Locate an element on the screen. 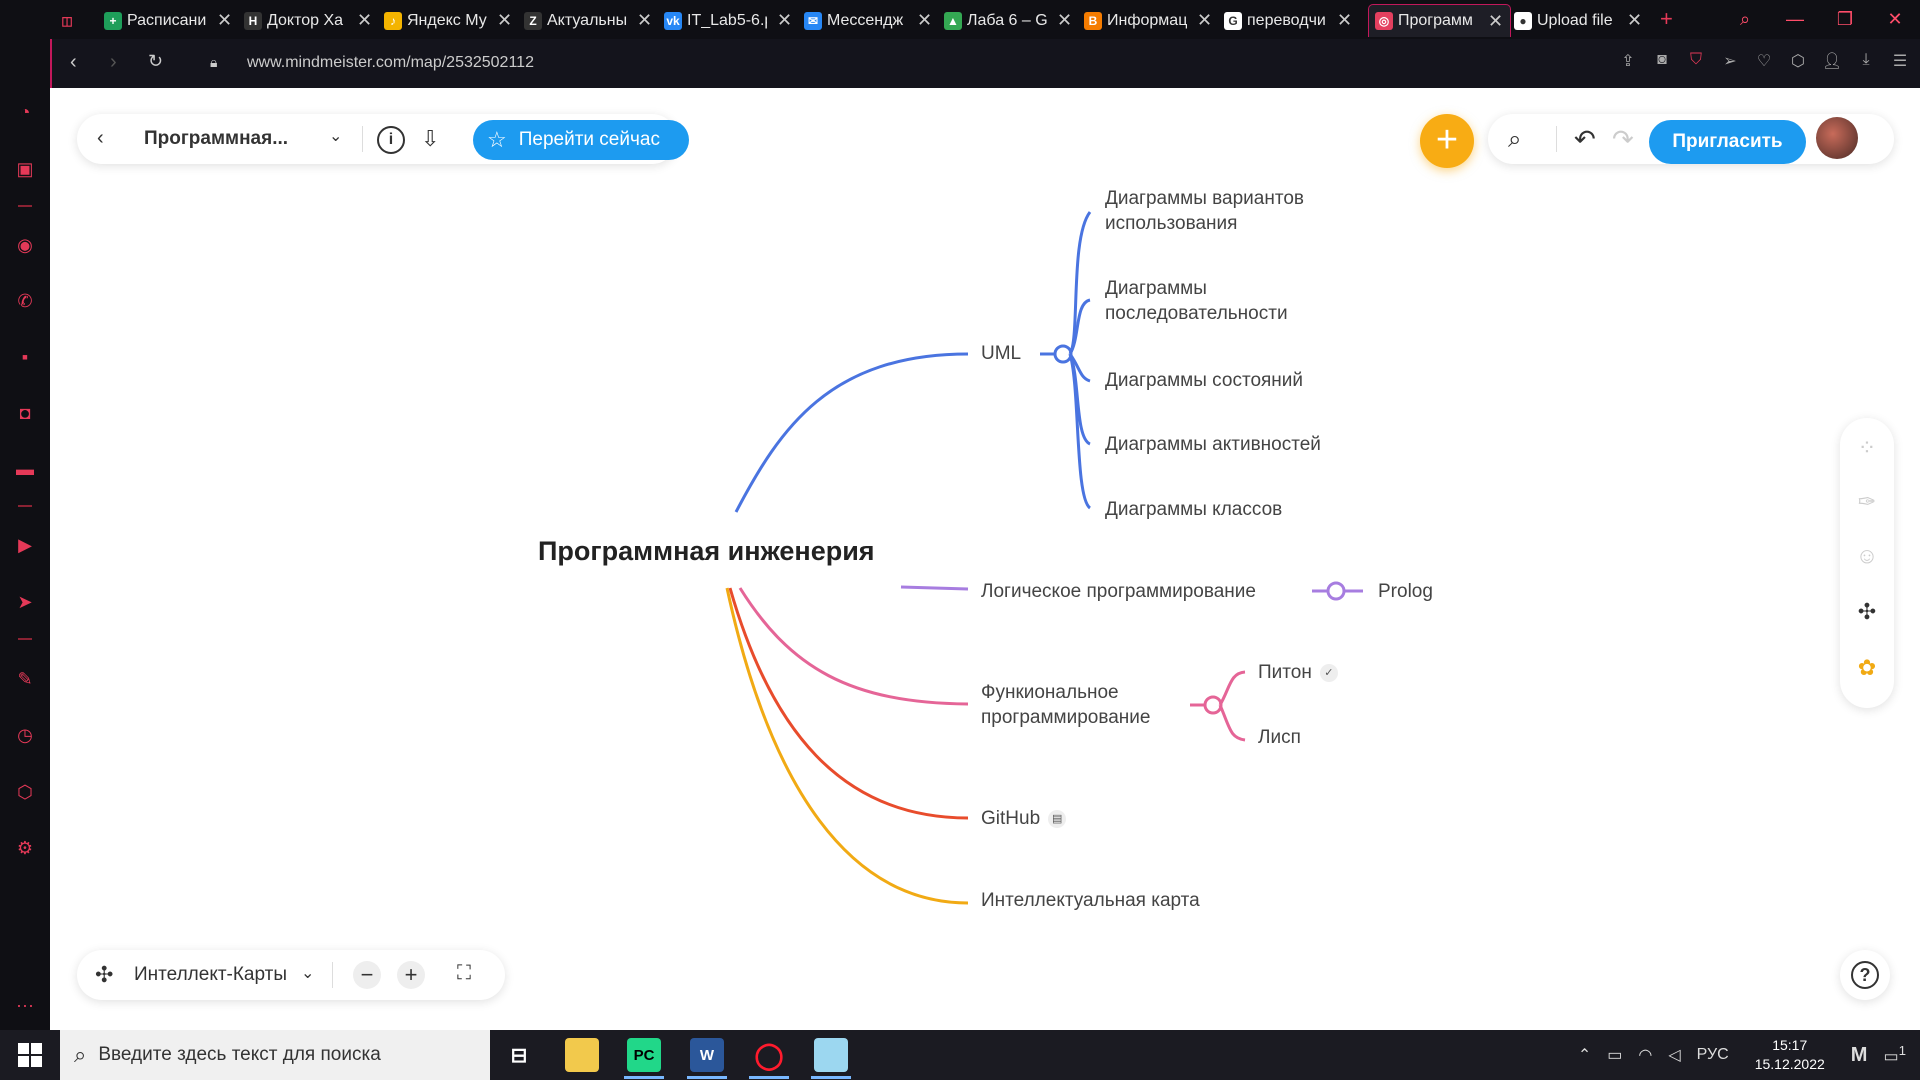  pycharm-icon: PC is located at coordinates (644, 1055).